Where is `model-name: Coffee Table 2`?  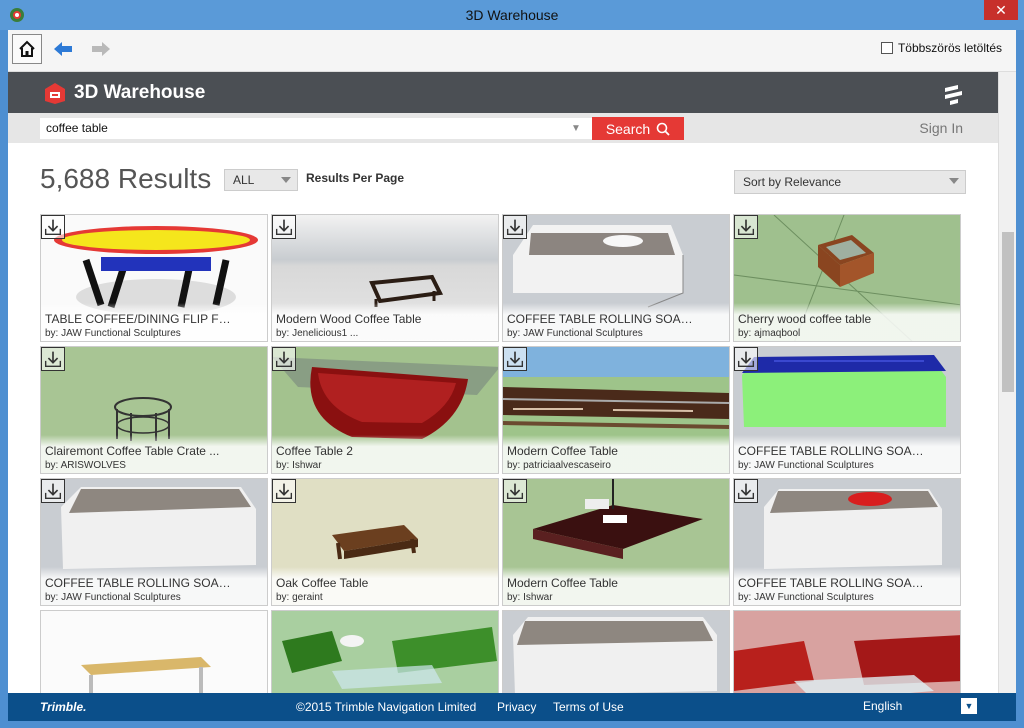 model-name: Coffee Table 2 is located at coordinates (370, 451).